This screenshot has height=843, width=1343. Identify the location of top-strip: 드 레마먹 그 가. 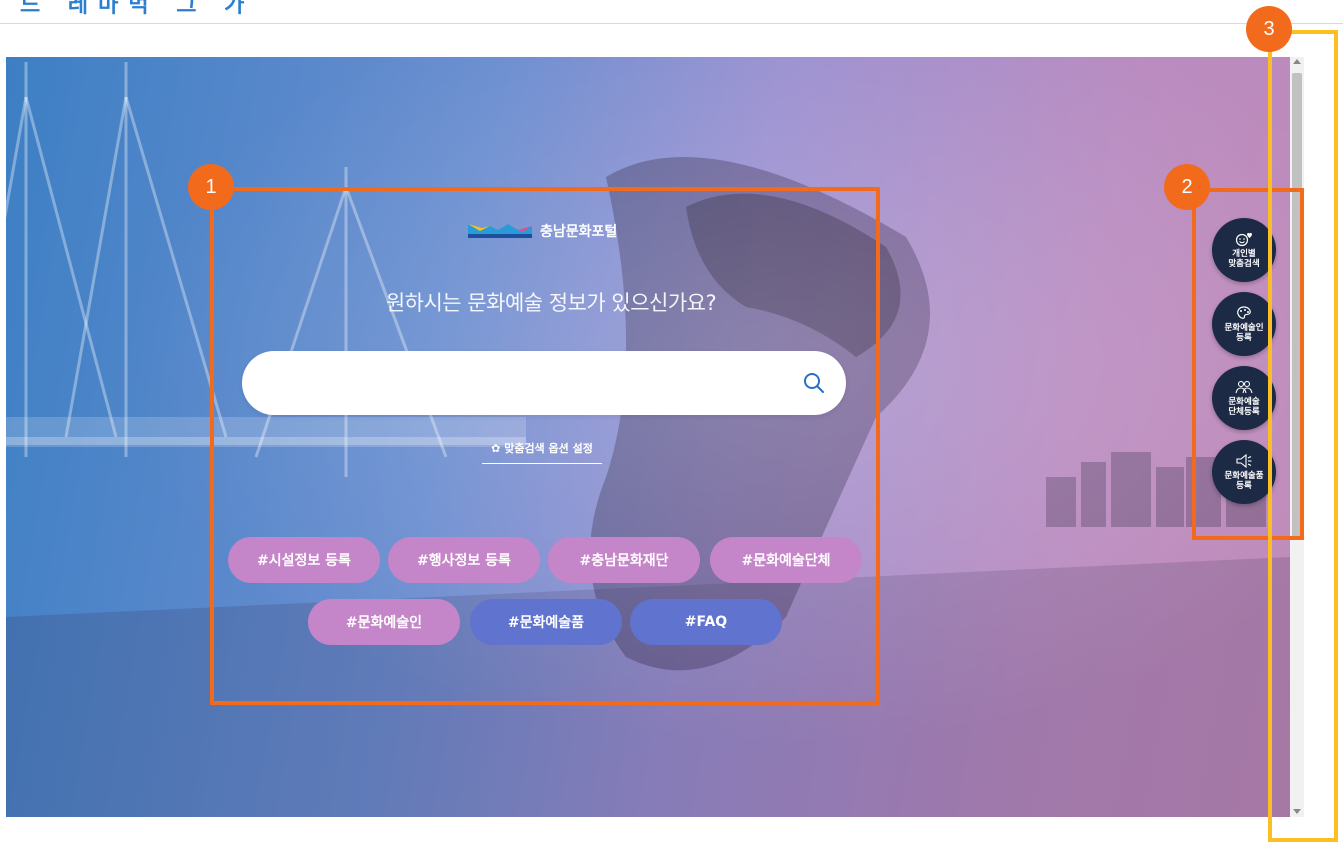
(671, 12).